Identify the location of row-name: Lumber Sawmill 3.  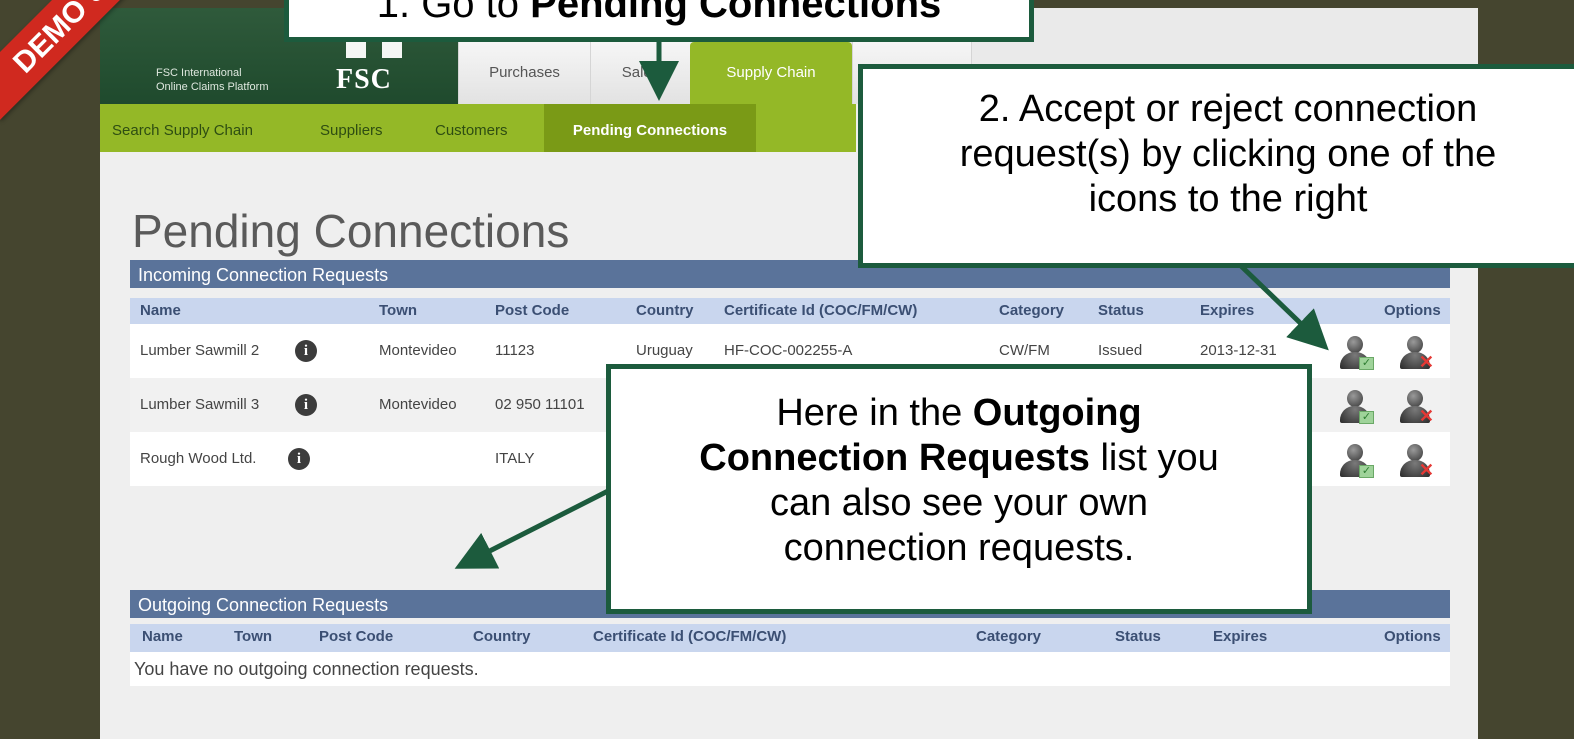
(200, 404).